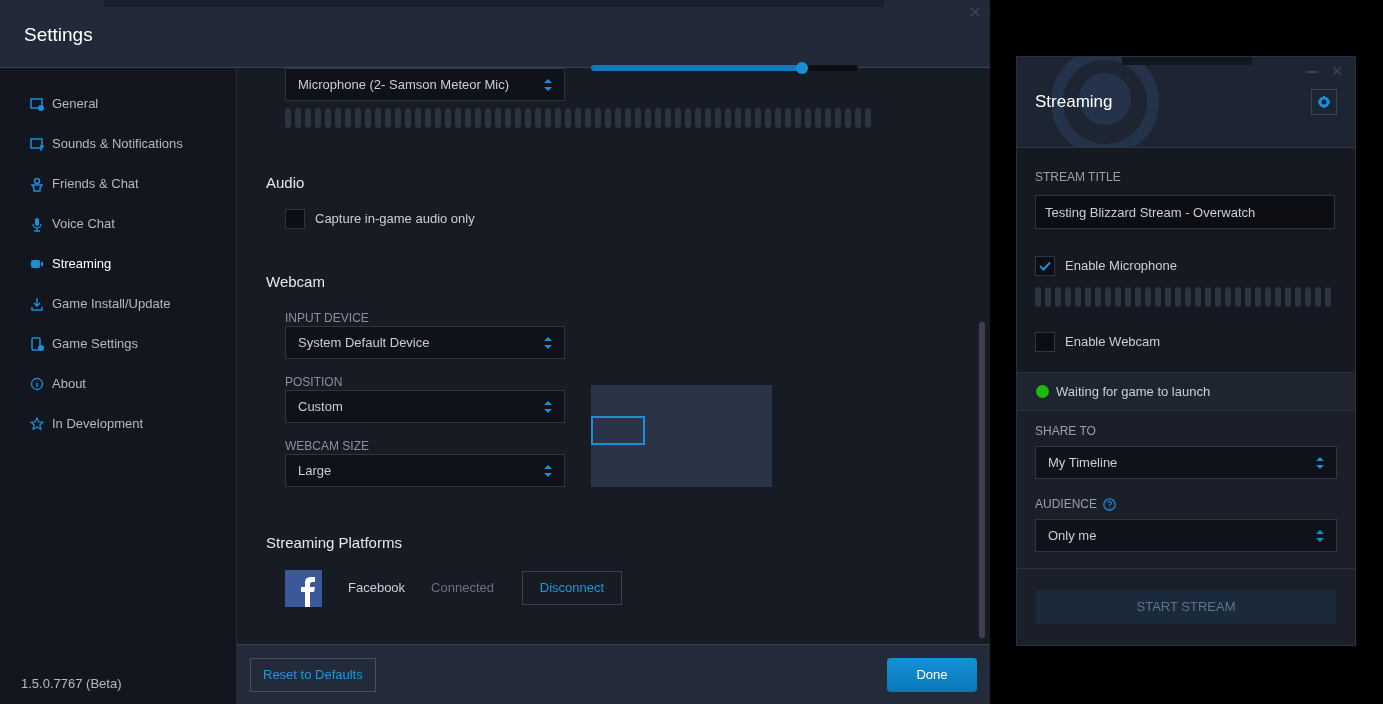 Image resolution: width=1383 pixels, height=704 pixels. I want to click on disconnect-button: Disconnect, so click(572, 588).